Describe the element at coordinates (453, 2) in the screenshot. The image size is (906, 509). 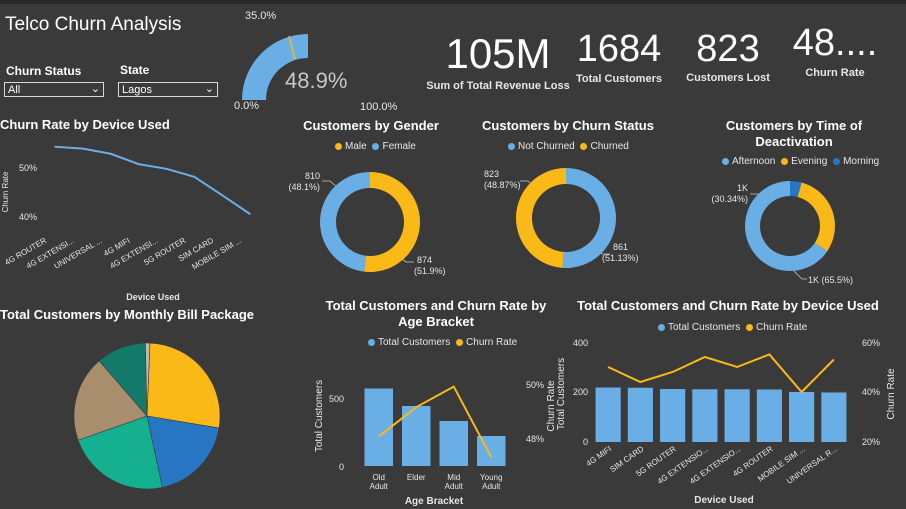
I see `top-bar` at that location.